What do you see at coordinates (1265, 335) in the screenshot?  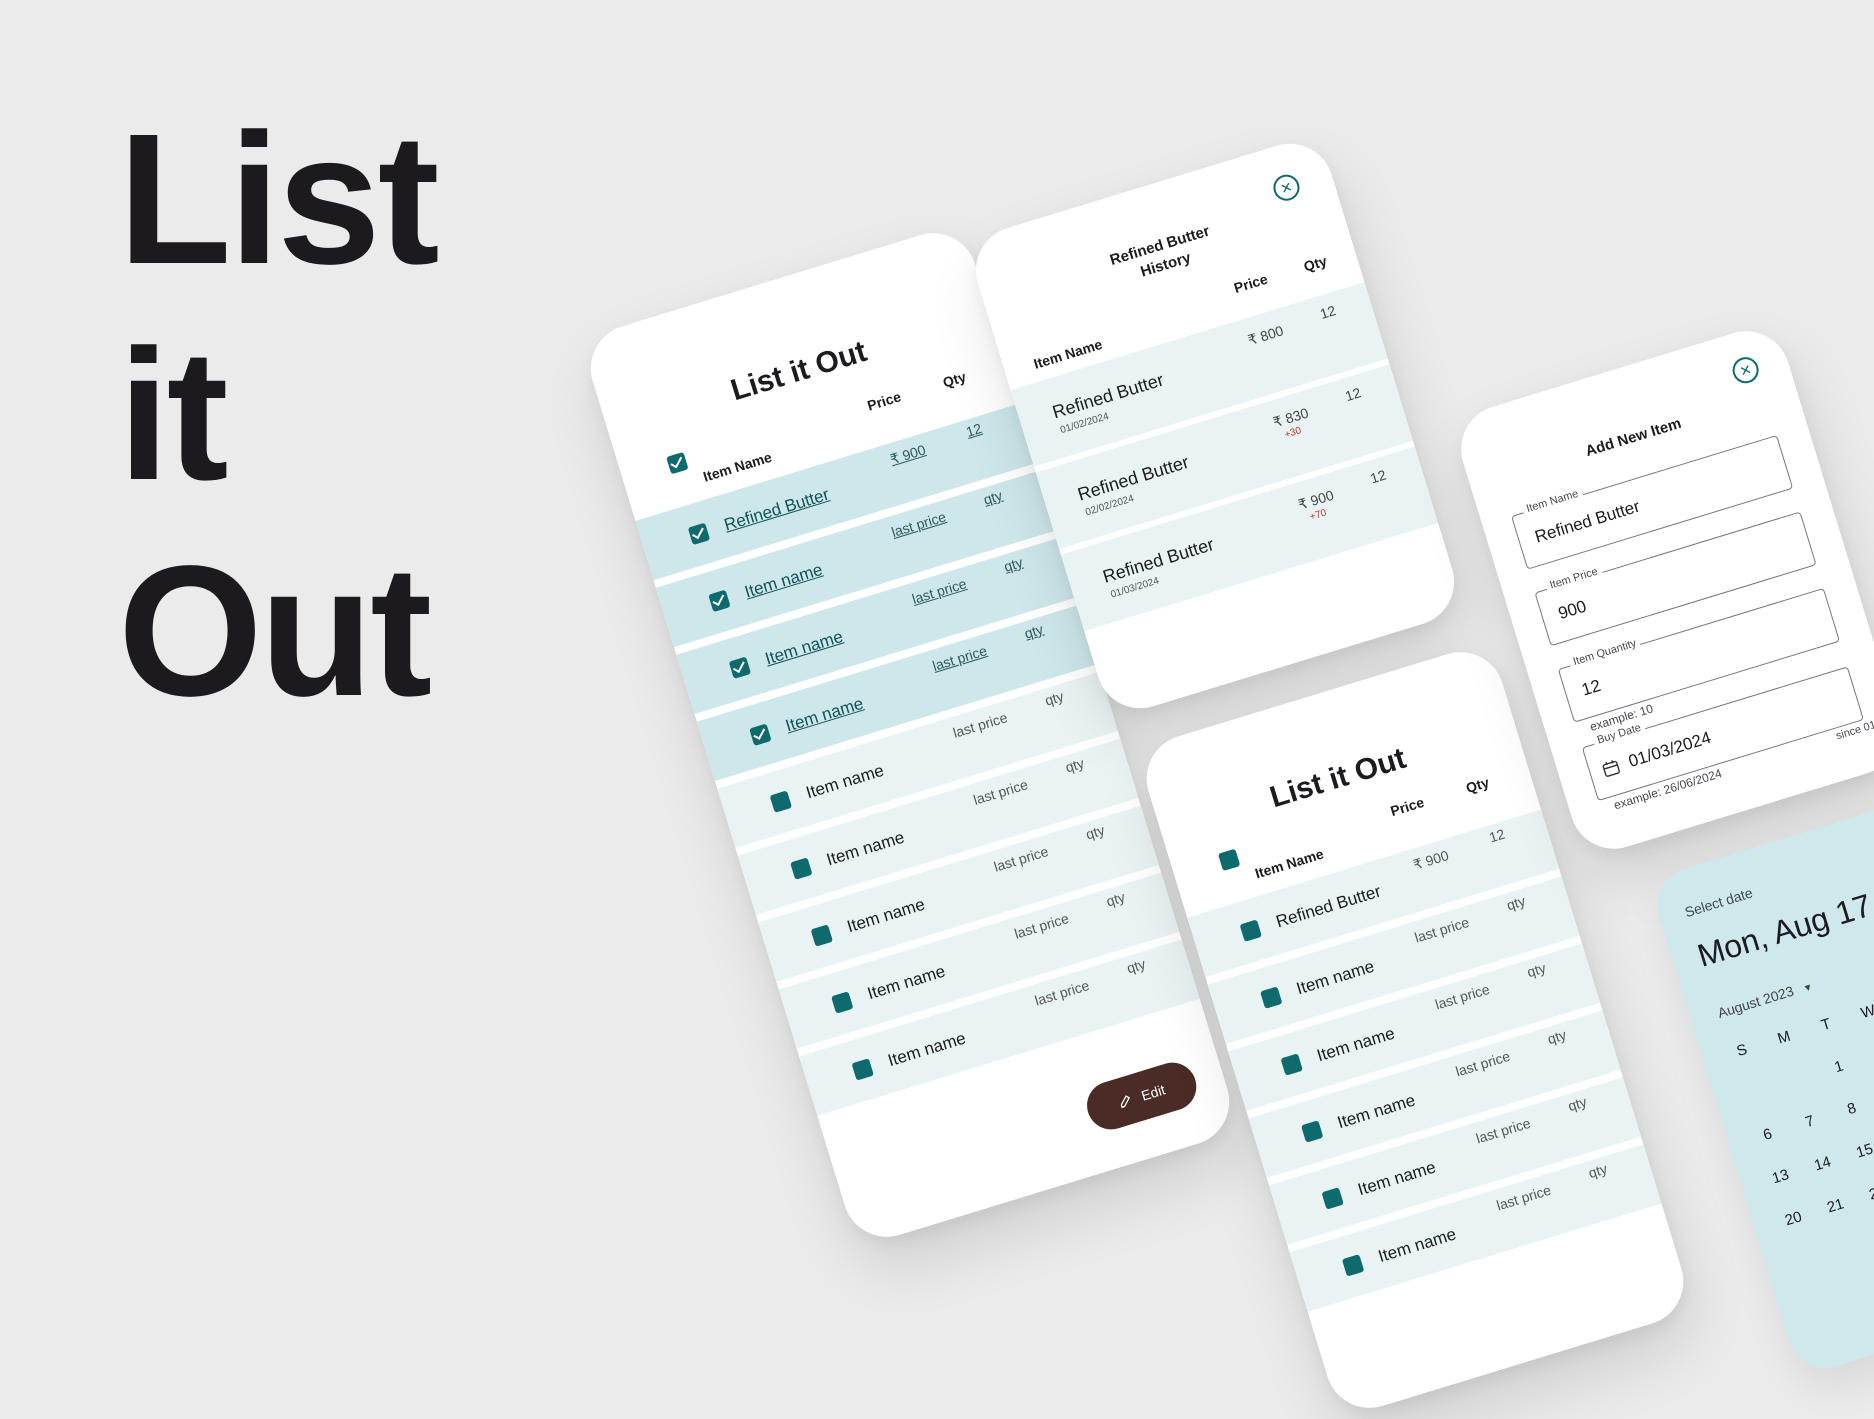 I see `history-item-price: ₹ 800` at bounding box center [1265, 335].